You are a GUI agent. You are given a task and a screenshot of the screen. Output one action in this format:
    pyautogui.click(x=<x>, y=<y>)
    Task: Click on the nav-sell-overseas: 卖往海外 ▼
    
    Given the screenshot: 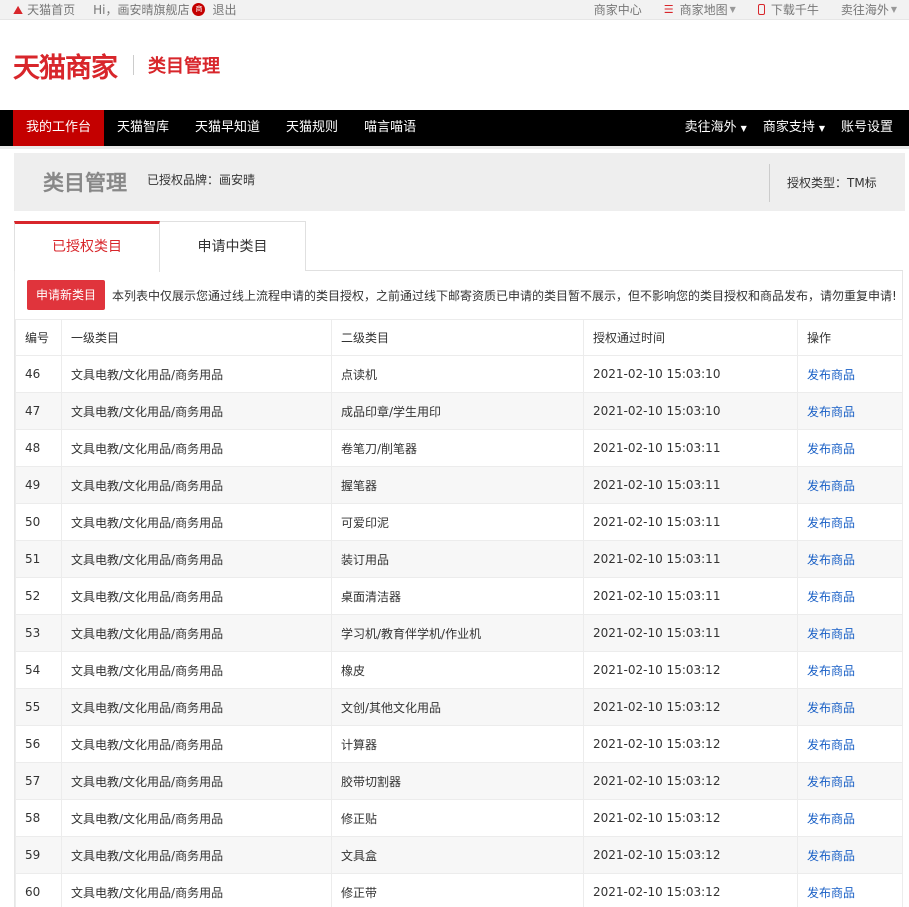 What is the action you would take?
    pyautogui.click(x=716, y=128)
    